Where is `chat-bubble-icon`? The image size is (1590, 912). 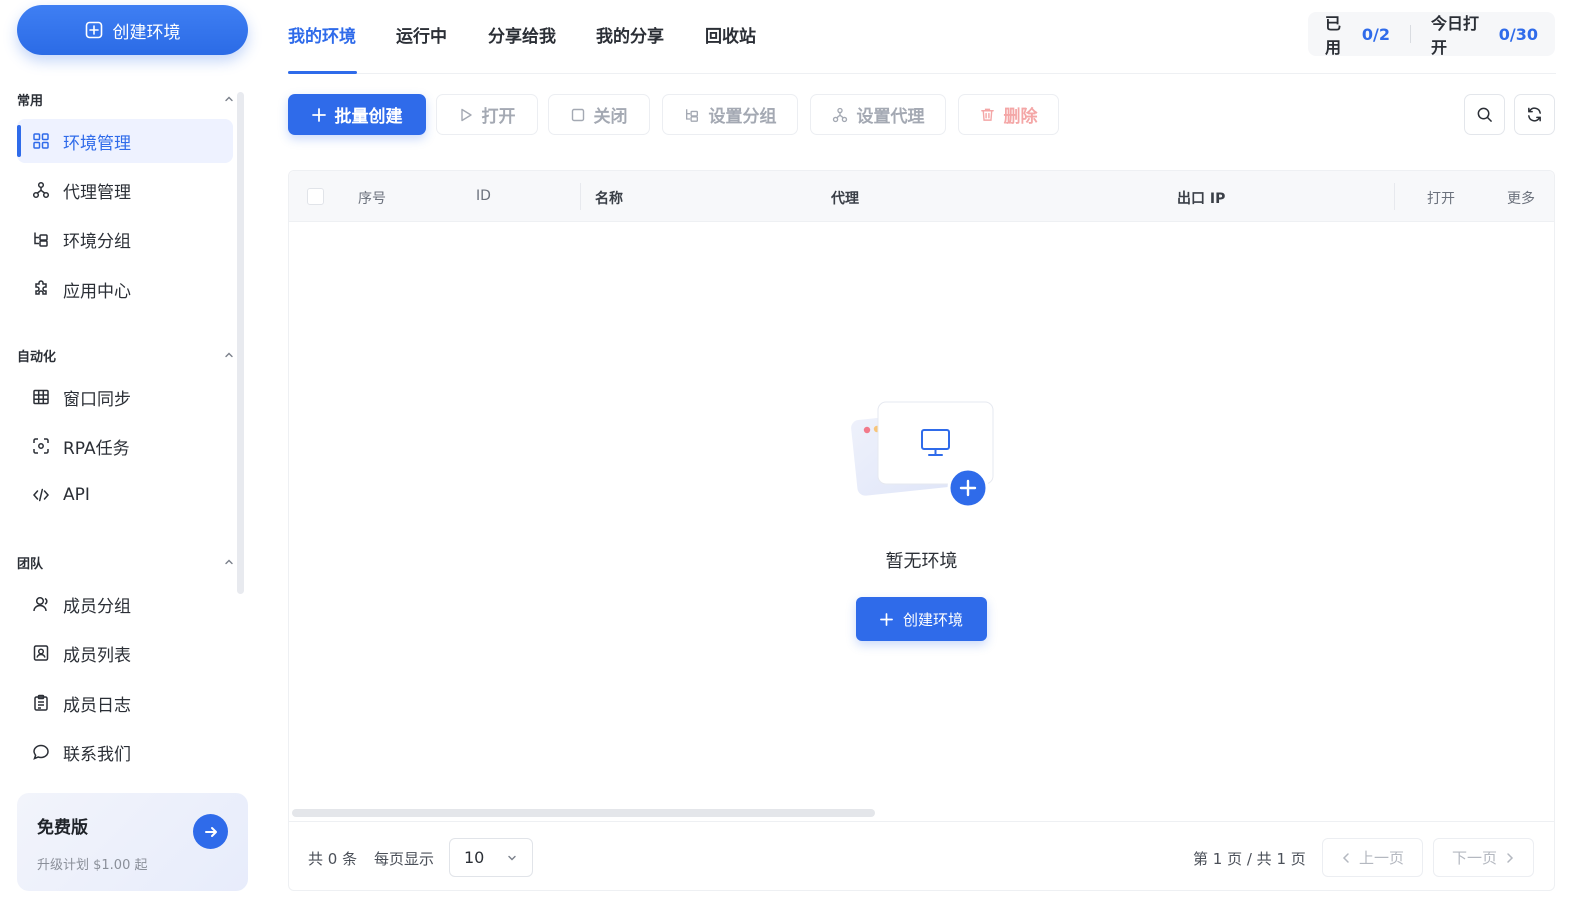
chat-bubble-icon is located at coordinates (41, 752).